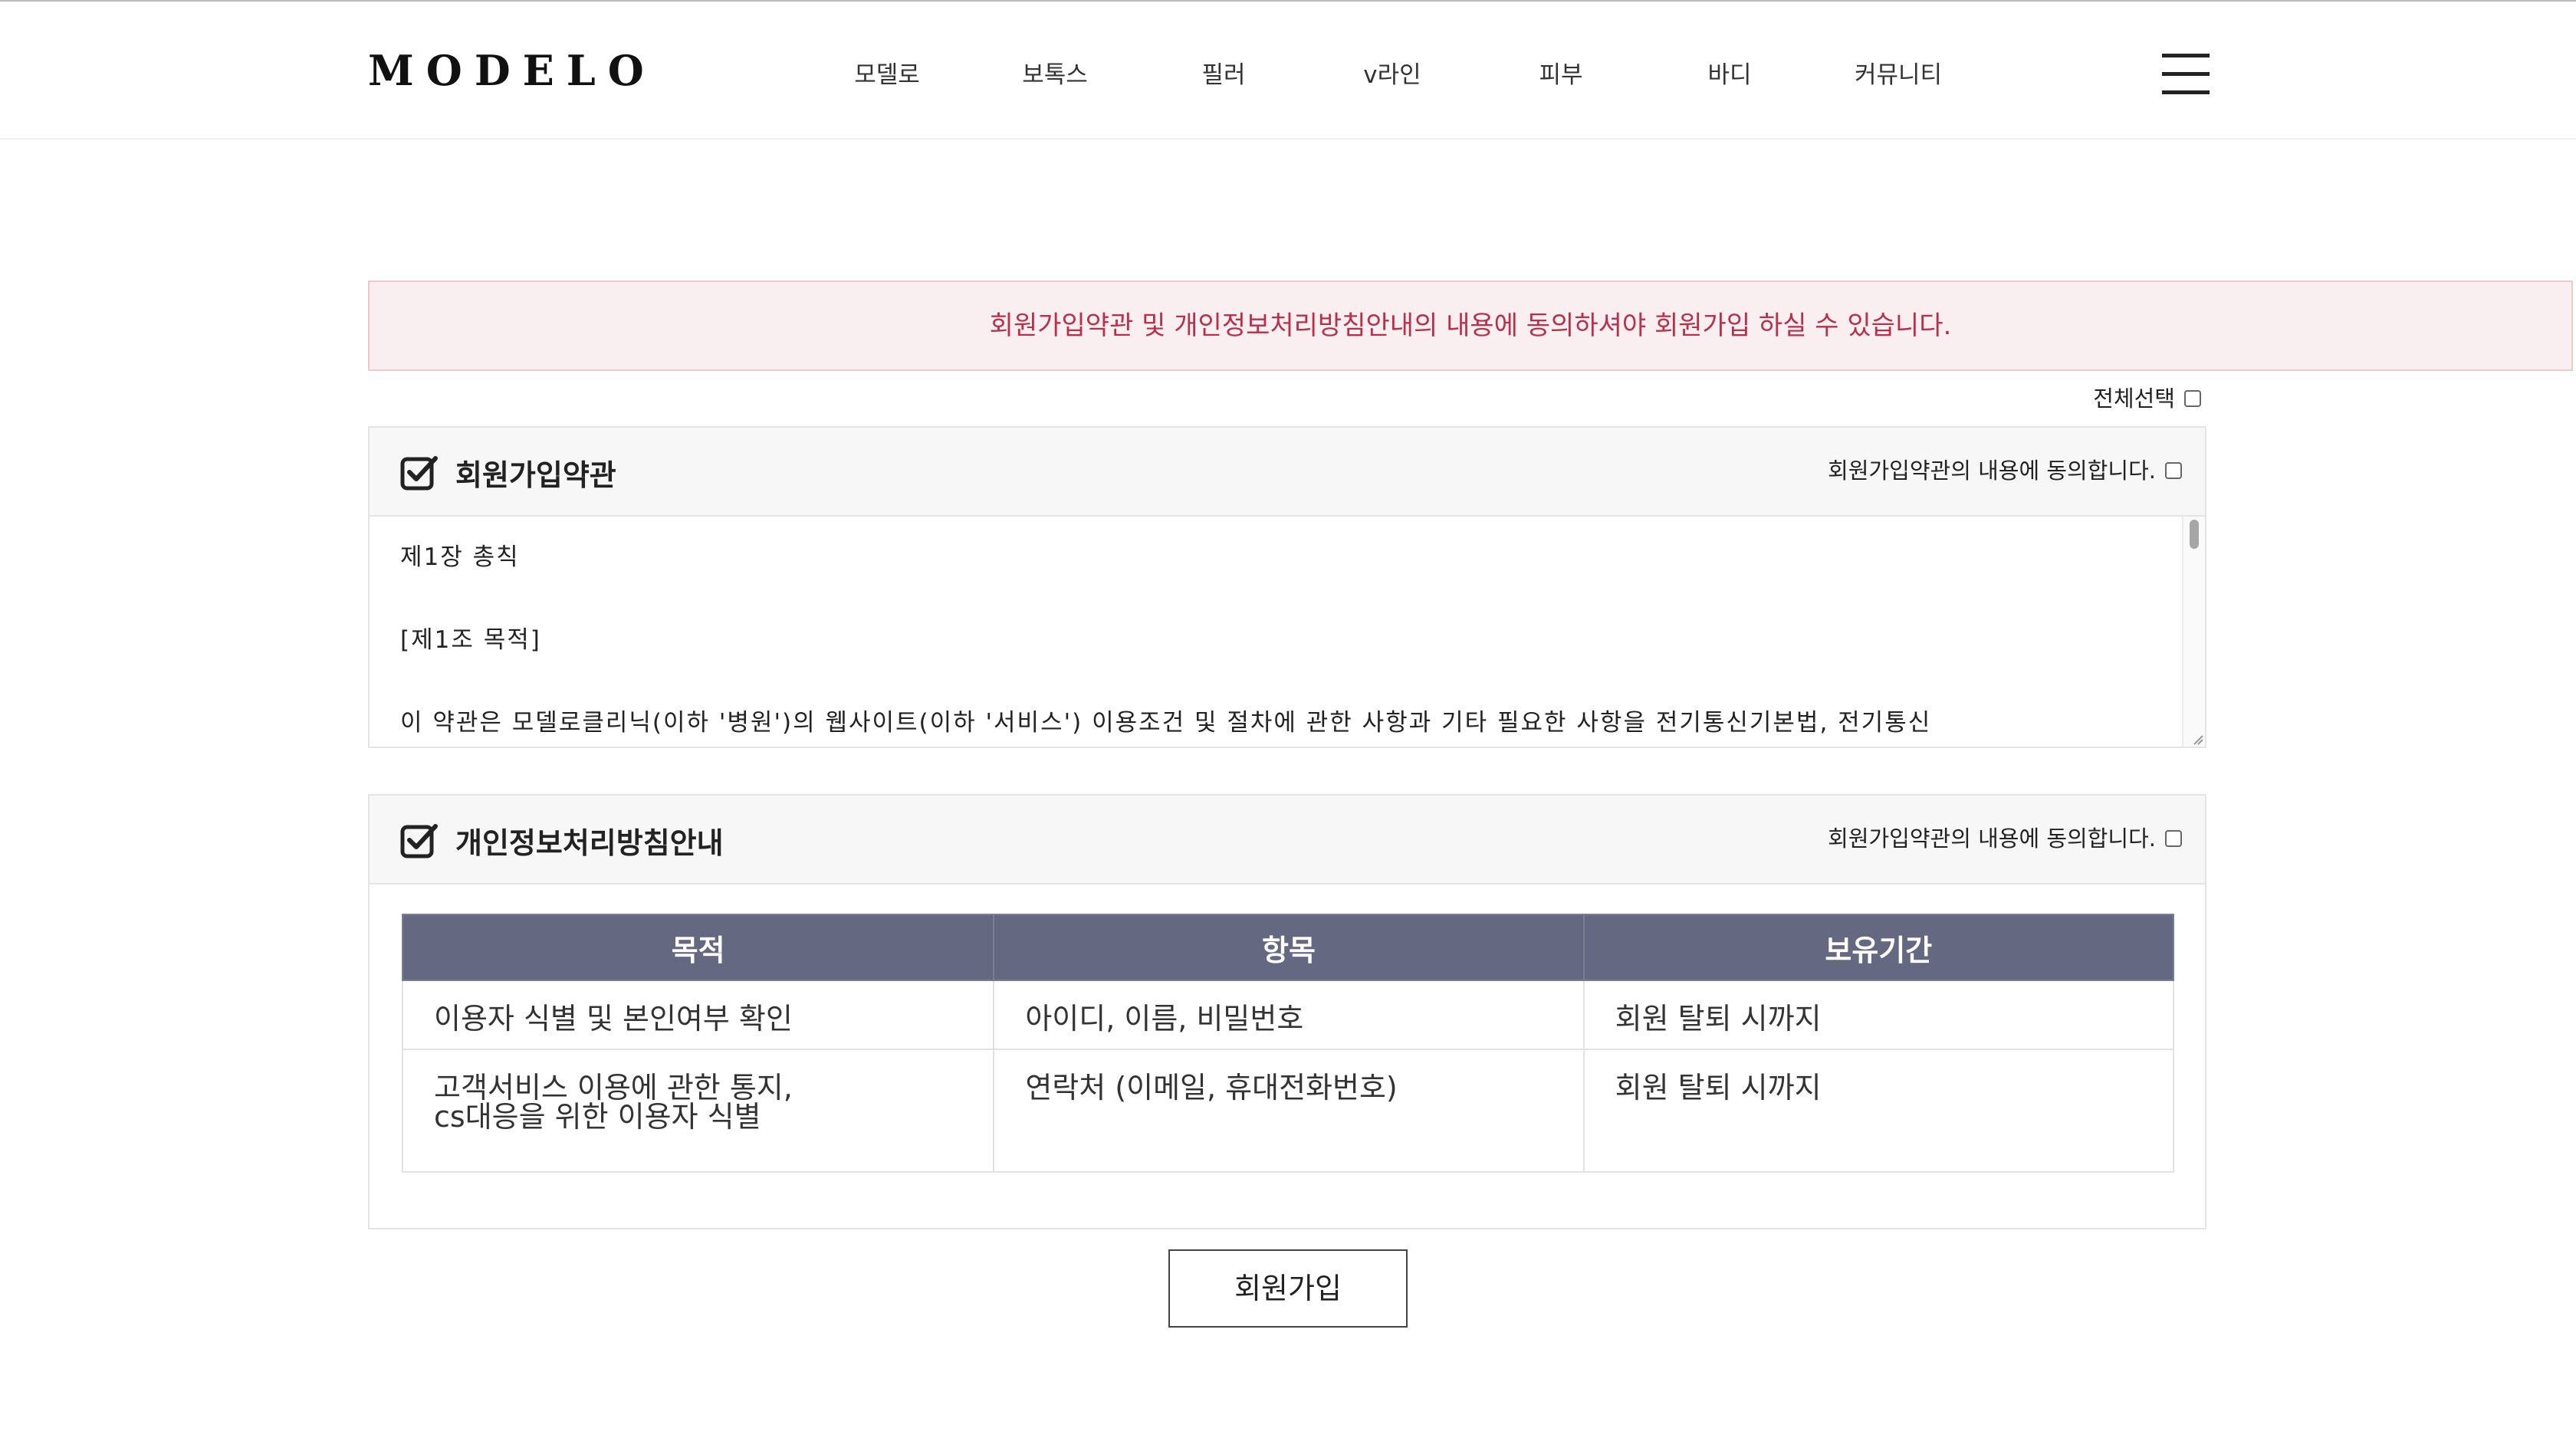 The height and width of the screenshot is (1441, 2576). What do you see at coordinates (1730, 75) in the screenshot?
I see `nav-item-body: 바디` at bounding box center [1730, 75].